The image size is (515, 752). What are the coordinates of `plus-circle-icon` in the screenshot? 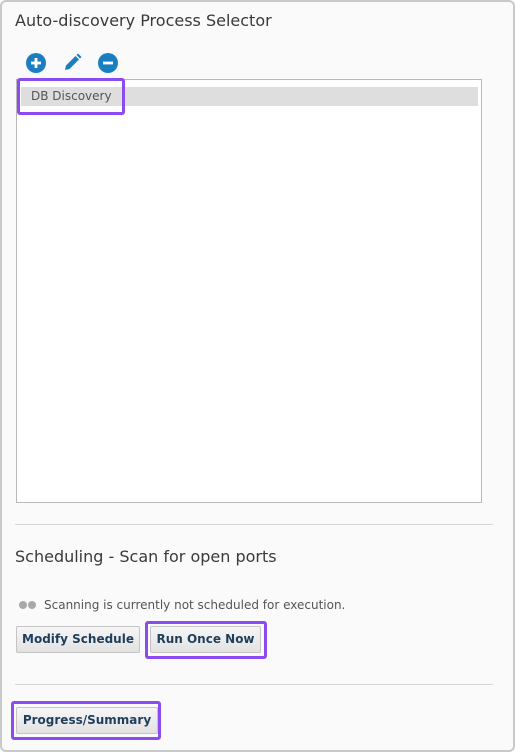 It's located at (36, 63).